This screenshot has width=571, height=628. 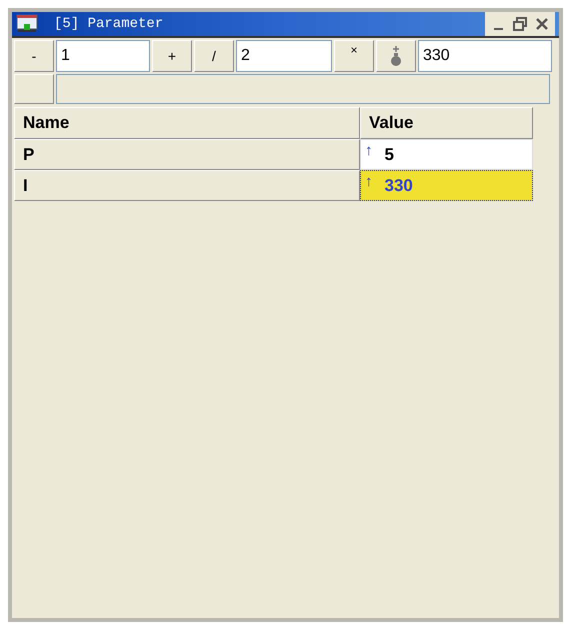 I want to click on table-cell: I, so click(x=187, y=185).